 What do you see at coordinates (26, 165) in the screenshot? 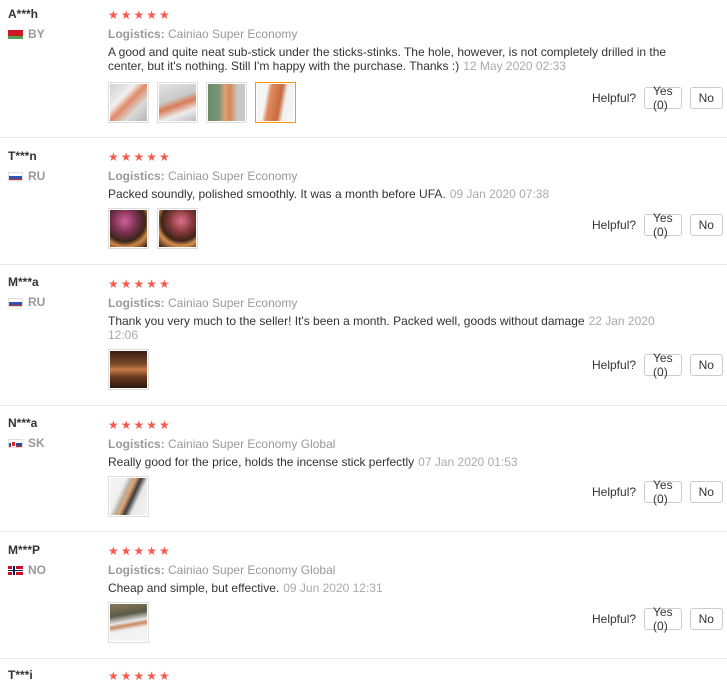
I see `reviewer-info: T***n RU` at bounding box center [26, 165].